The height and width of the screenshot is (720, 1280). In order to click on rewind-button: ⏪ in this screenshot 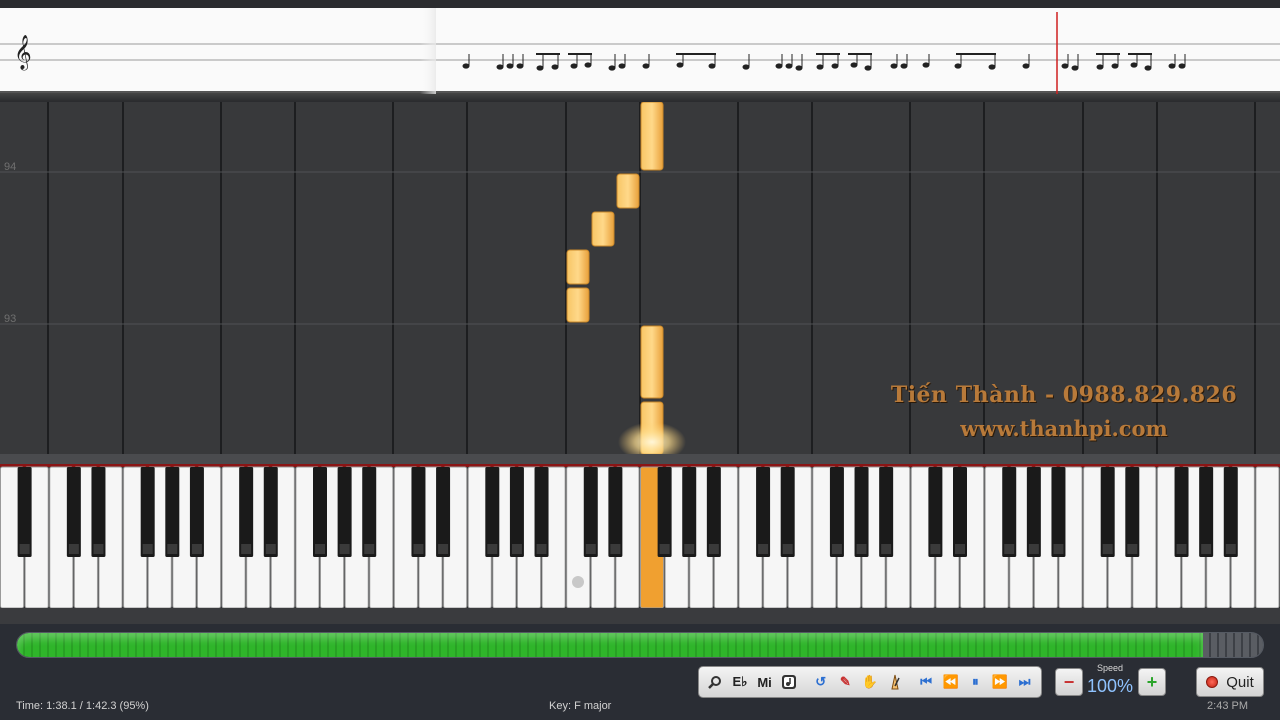, I will do `click(951, 682)`.